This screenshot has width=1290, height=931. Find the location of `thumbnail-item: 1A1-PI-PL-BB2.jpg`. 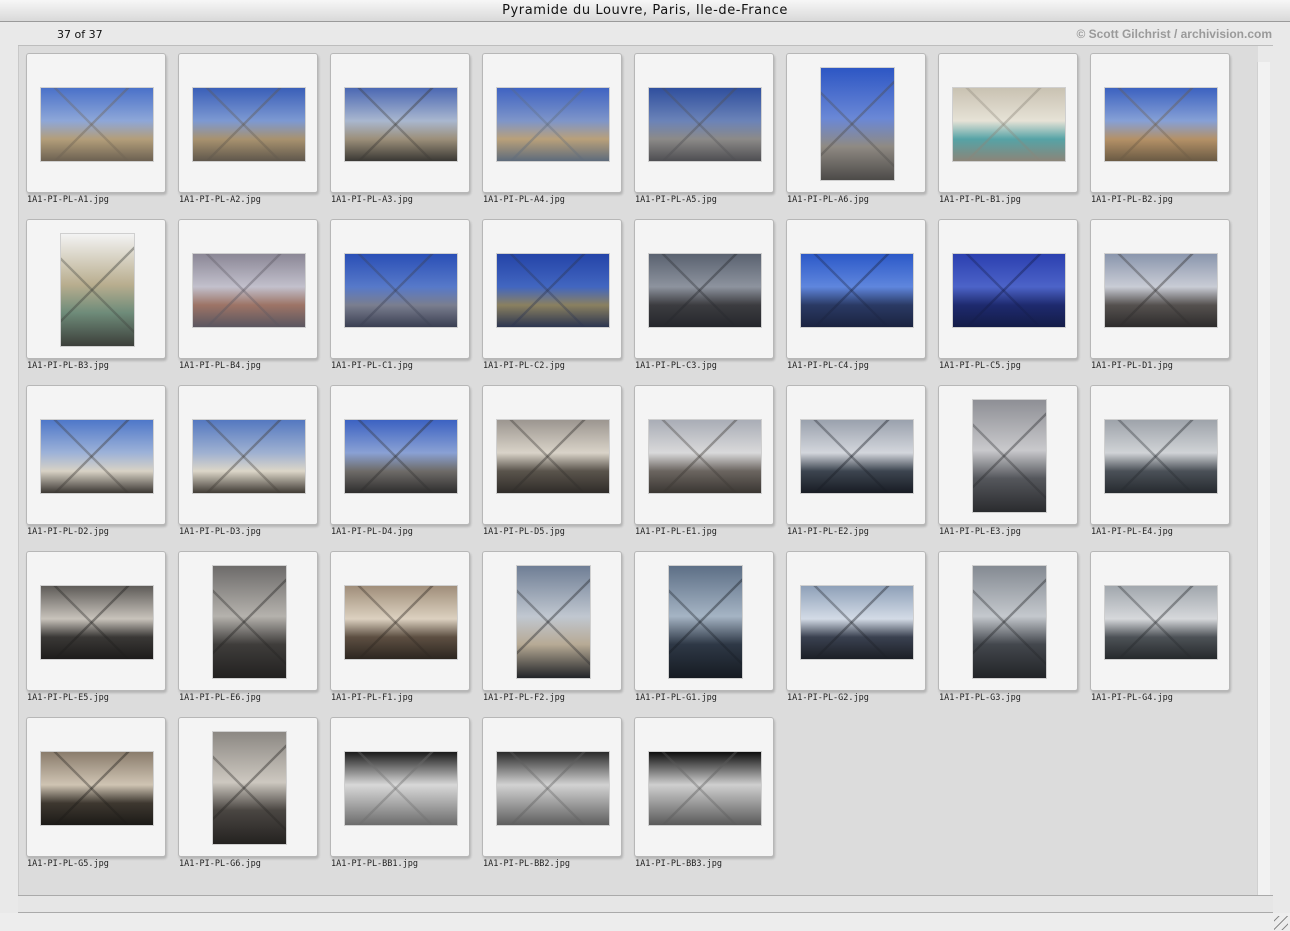

thumbnail-item: 1A1-PI-PL-BB2.jpg is located at coordinates (552, 797).